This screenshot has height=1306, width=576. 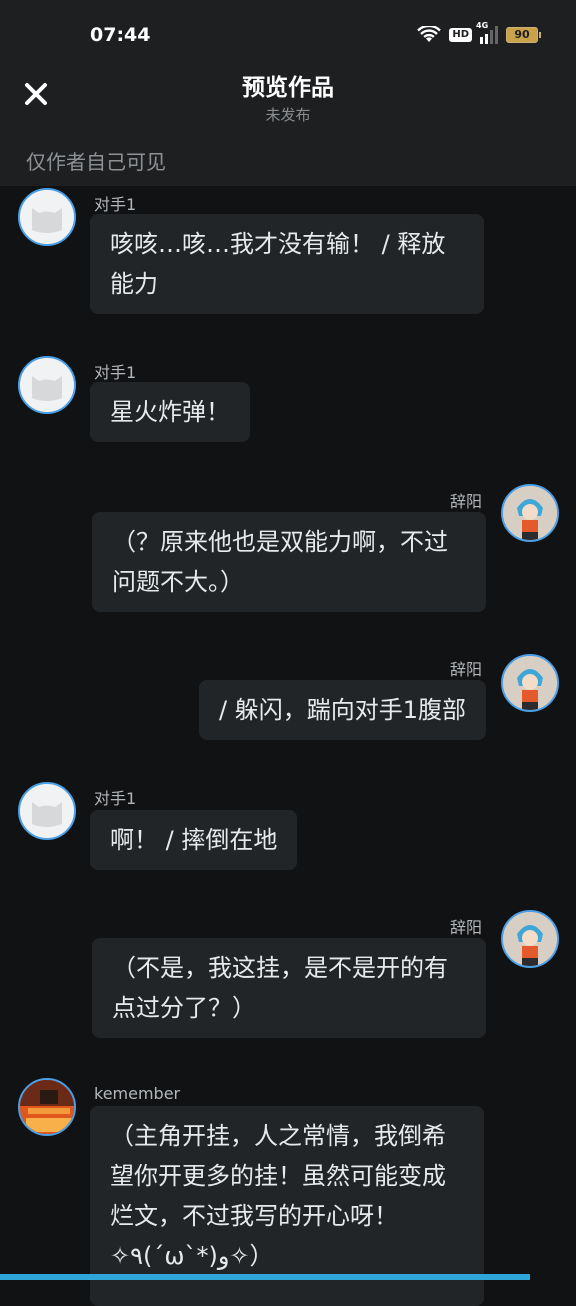 I want to click on page-title: 预览作品, so click(x=288, y=88).